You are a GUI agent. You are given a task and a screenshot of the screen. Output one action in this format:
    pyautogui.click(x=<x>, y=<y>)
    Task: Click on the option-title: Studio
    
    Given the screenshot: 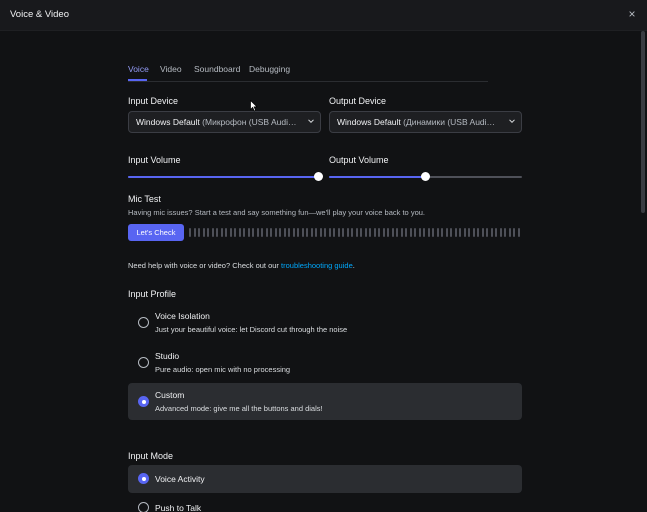 What is the action you would take?
    pyautogui.click(x=167, y=356)
    